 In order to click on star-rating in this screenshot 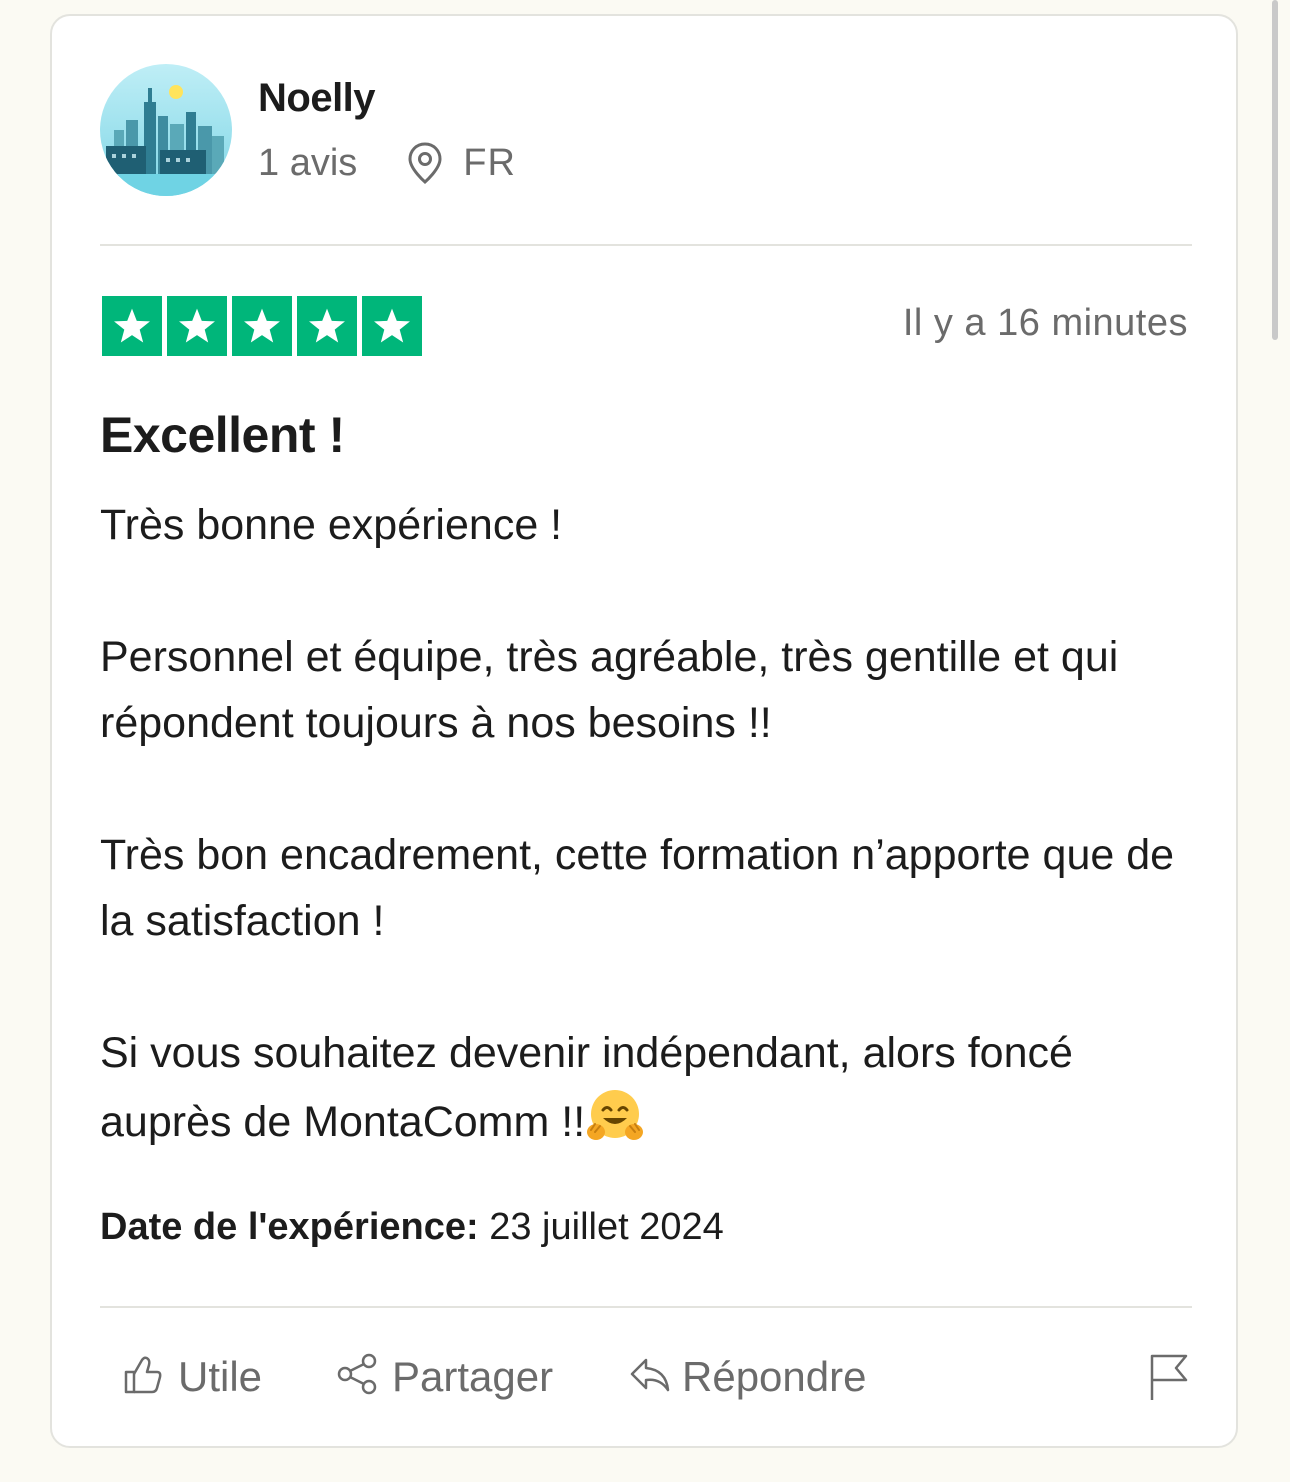, I will do `click(262, 326)`.